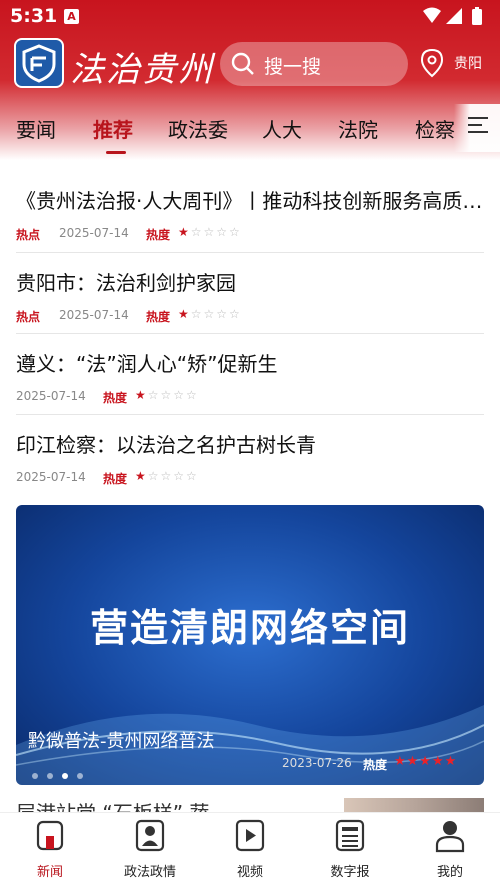 This screenshot has width=500, height=888. I want to click on battery-icon, so click(477, 17).